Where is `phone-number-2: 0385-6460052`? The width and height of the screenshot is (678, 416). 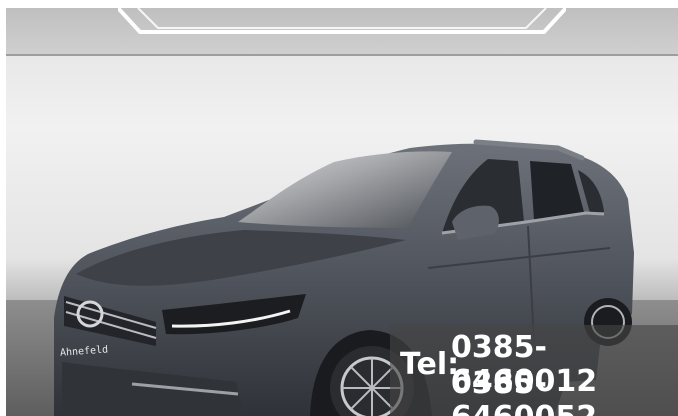
phone-number-2: 0385-6460052 is located at coordinates (524, 391).